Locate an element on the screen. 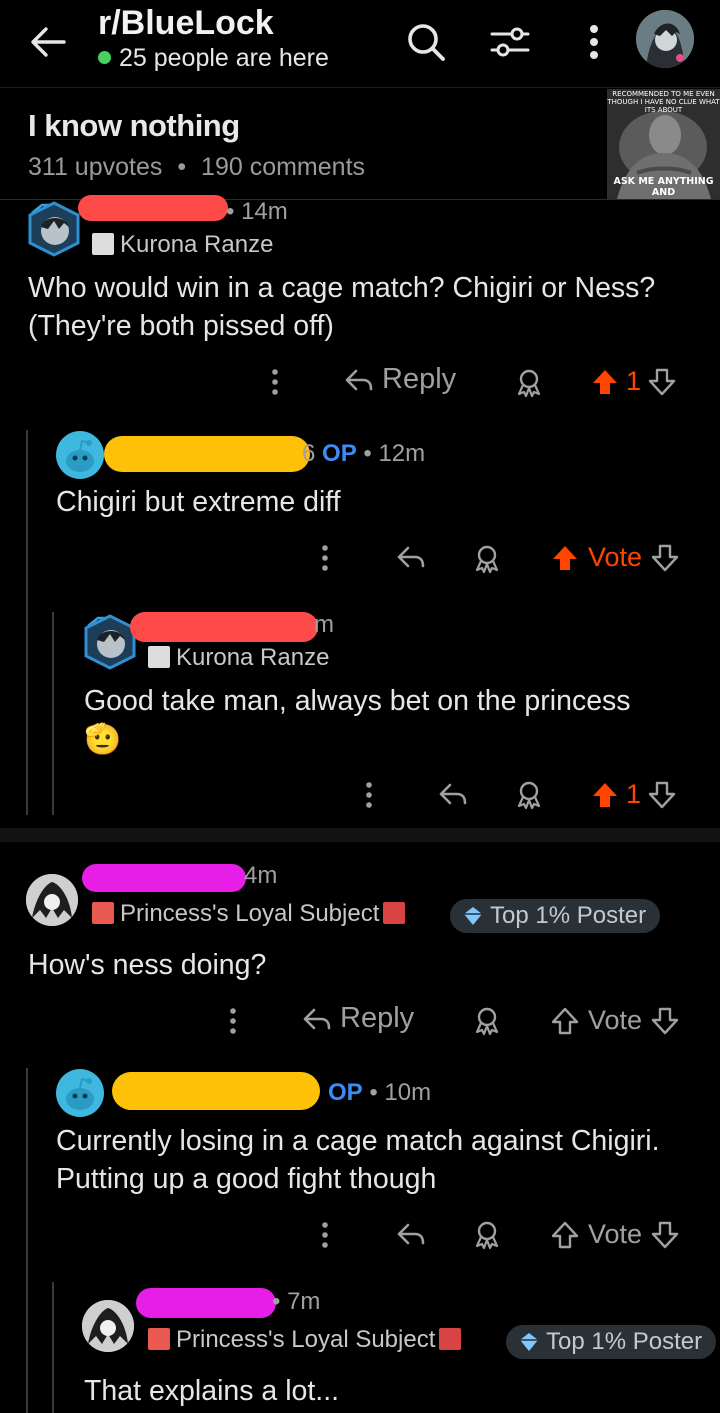 The image size is (720, 1413). comment-time: • 10m is located at coordinates (400, 1092).